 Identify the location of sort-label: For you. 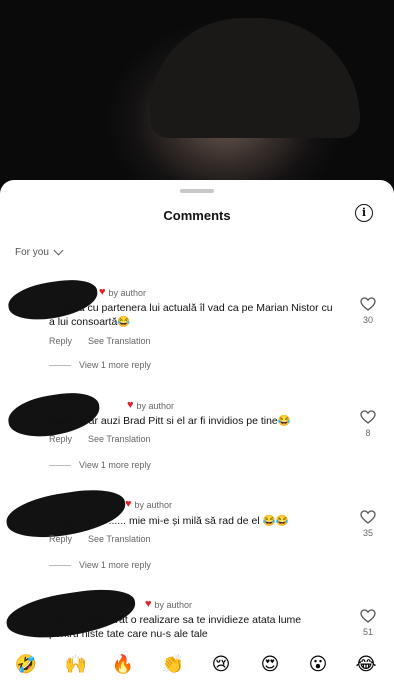
(32, 252).